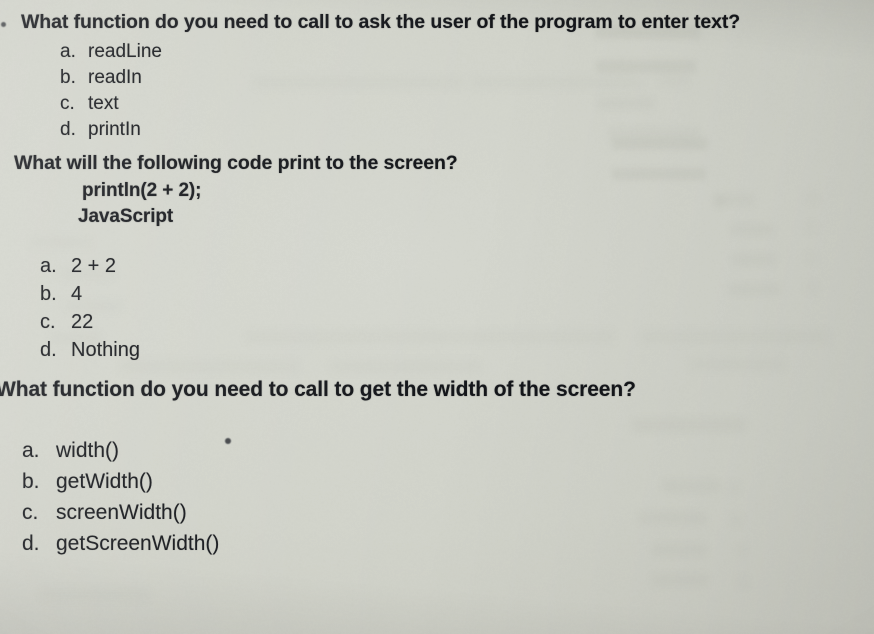  I want to click on option-text: getScreenWidth(), so click(138, 543).